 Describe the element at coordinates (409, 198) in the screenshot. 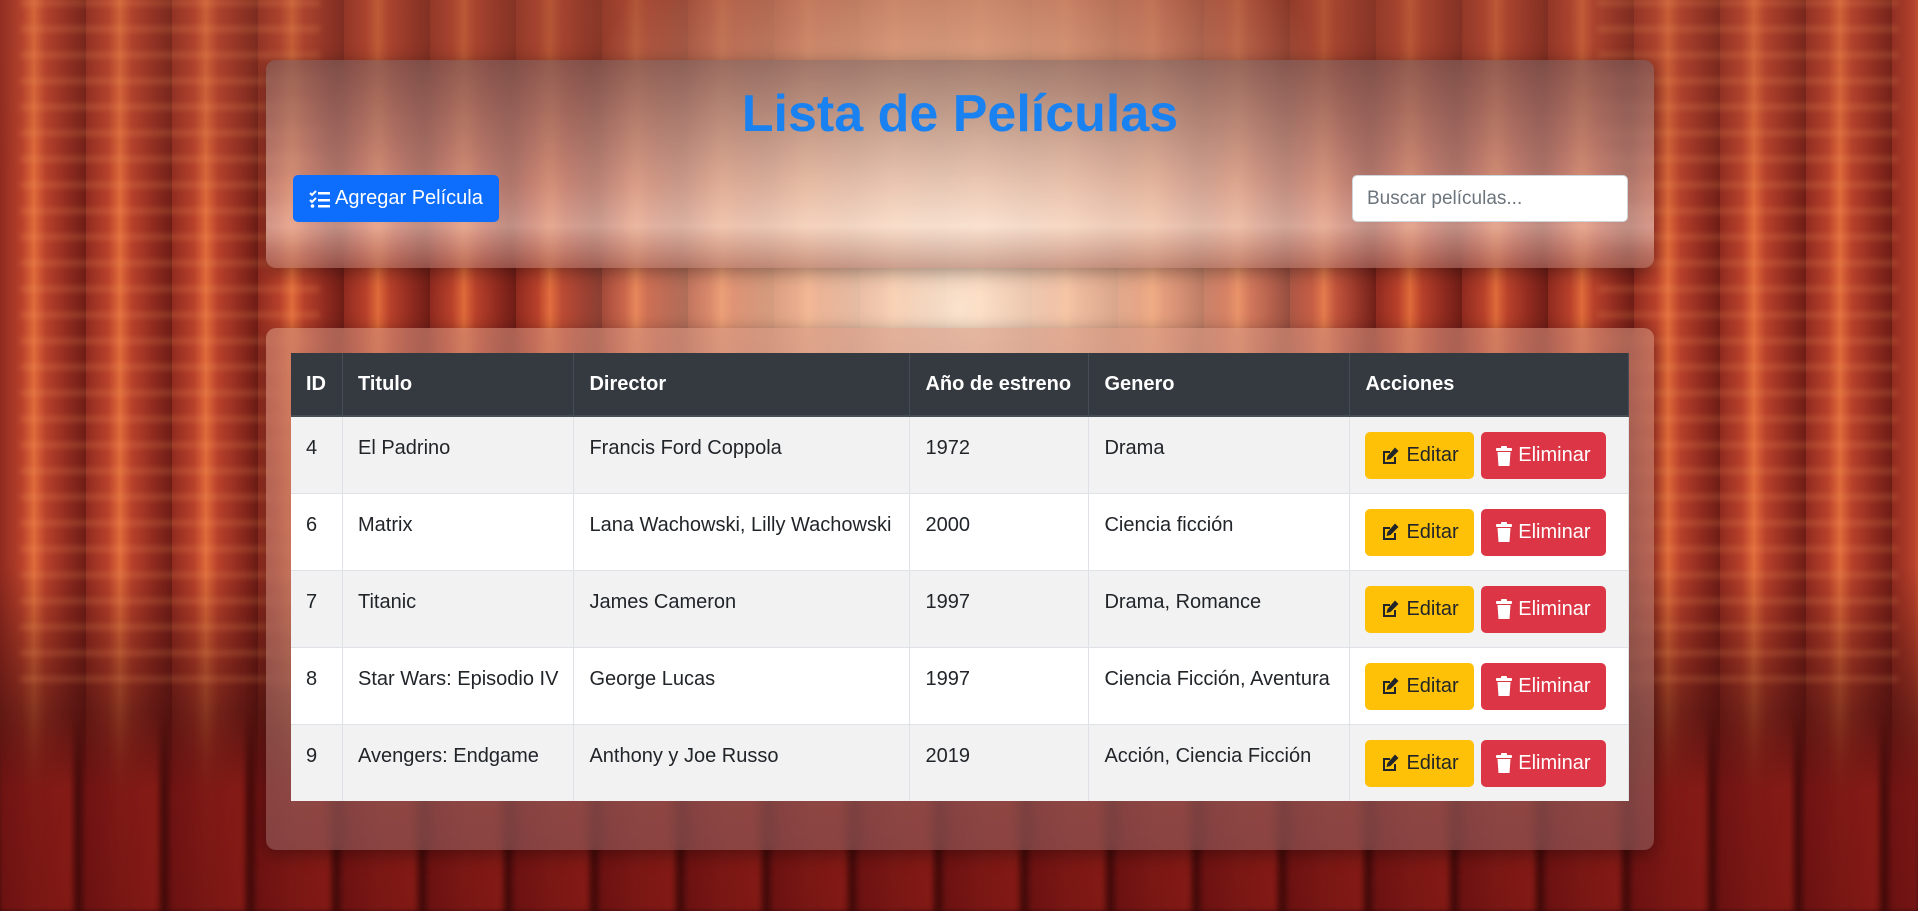

I see `add-movie-button-label: Agregar Película` at that location.